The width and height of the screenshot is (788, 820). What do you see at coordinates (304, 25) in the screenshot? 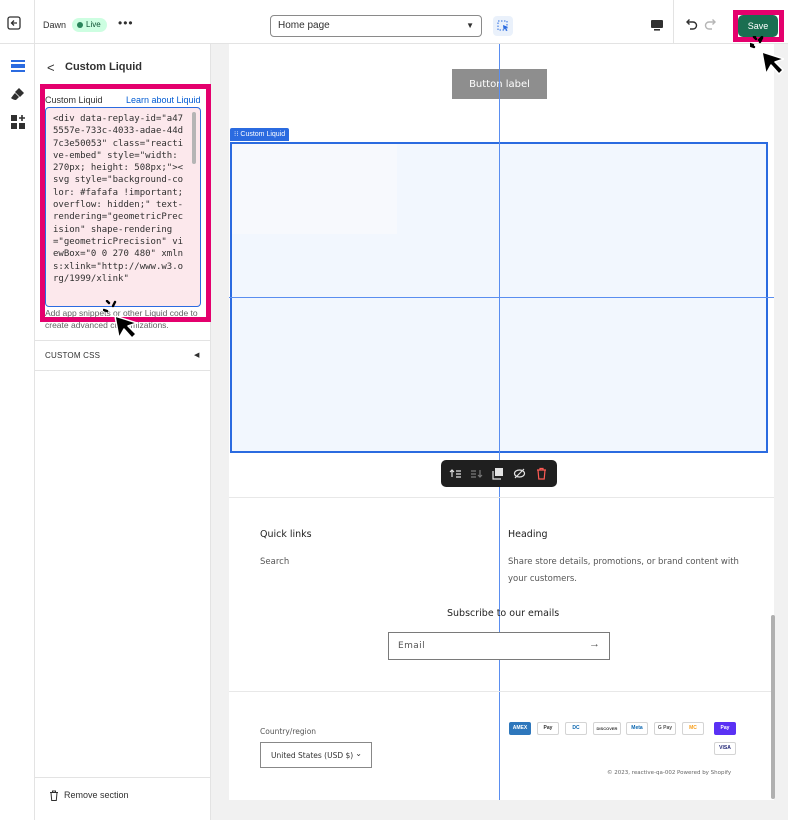
I see `page-selector-value: Home page` at bounding box center [304, 25].